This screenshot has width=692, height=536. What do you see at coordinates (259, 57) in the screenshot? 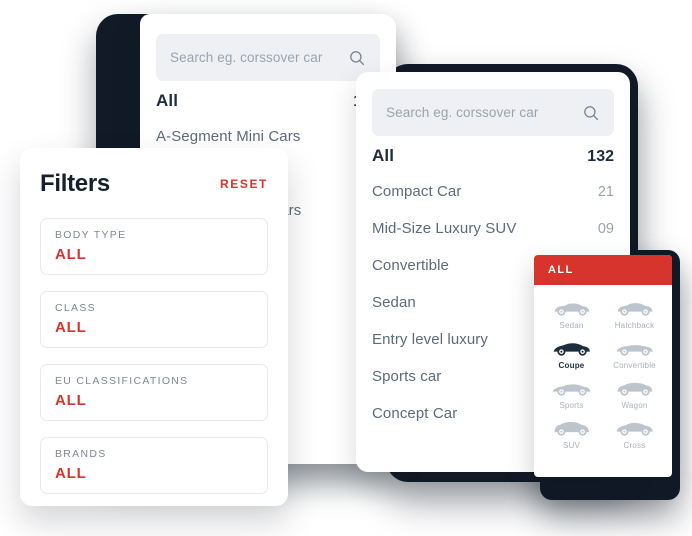
I see `search-input-middle` at bounding box center [259, 57].